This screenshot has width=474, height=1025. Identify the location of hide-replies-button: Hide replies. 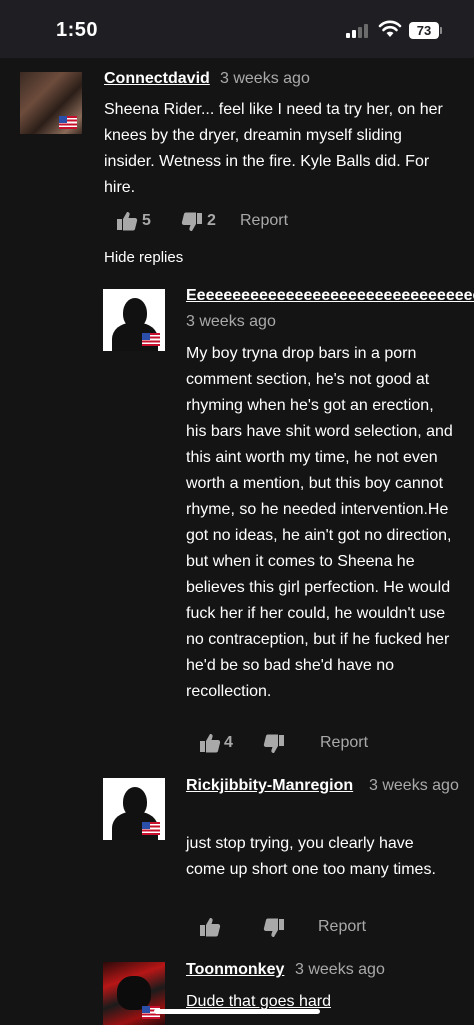
(143, 257).